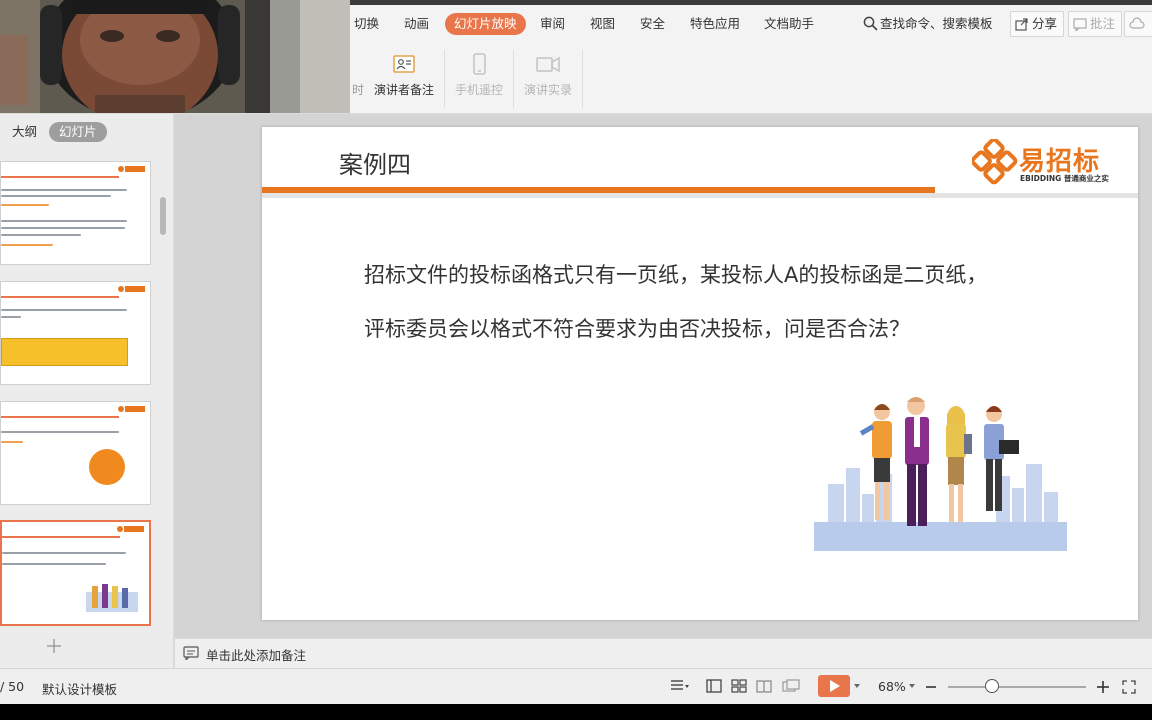 This screenshot has height=720, width=1152. I want to click on page-count: / 50, so click(12, 686).